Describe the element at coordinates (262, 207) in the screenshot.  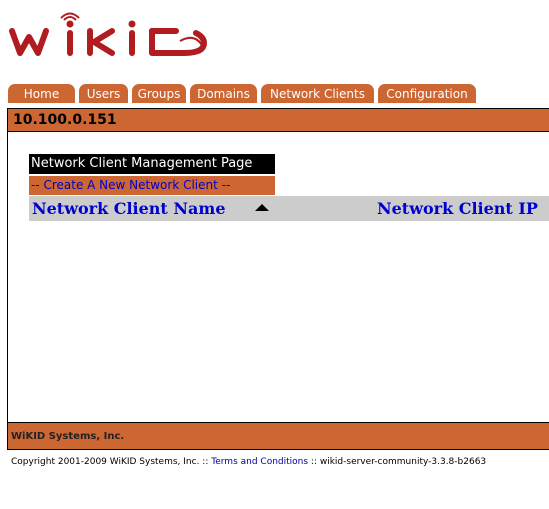
I see `sort-ascending-icon` at that location.